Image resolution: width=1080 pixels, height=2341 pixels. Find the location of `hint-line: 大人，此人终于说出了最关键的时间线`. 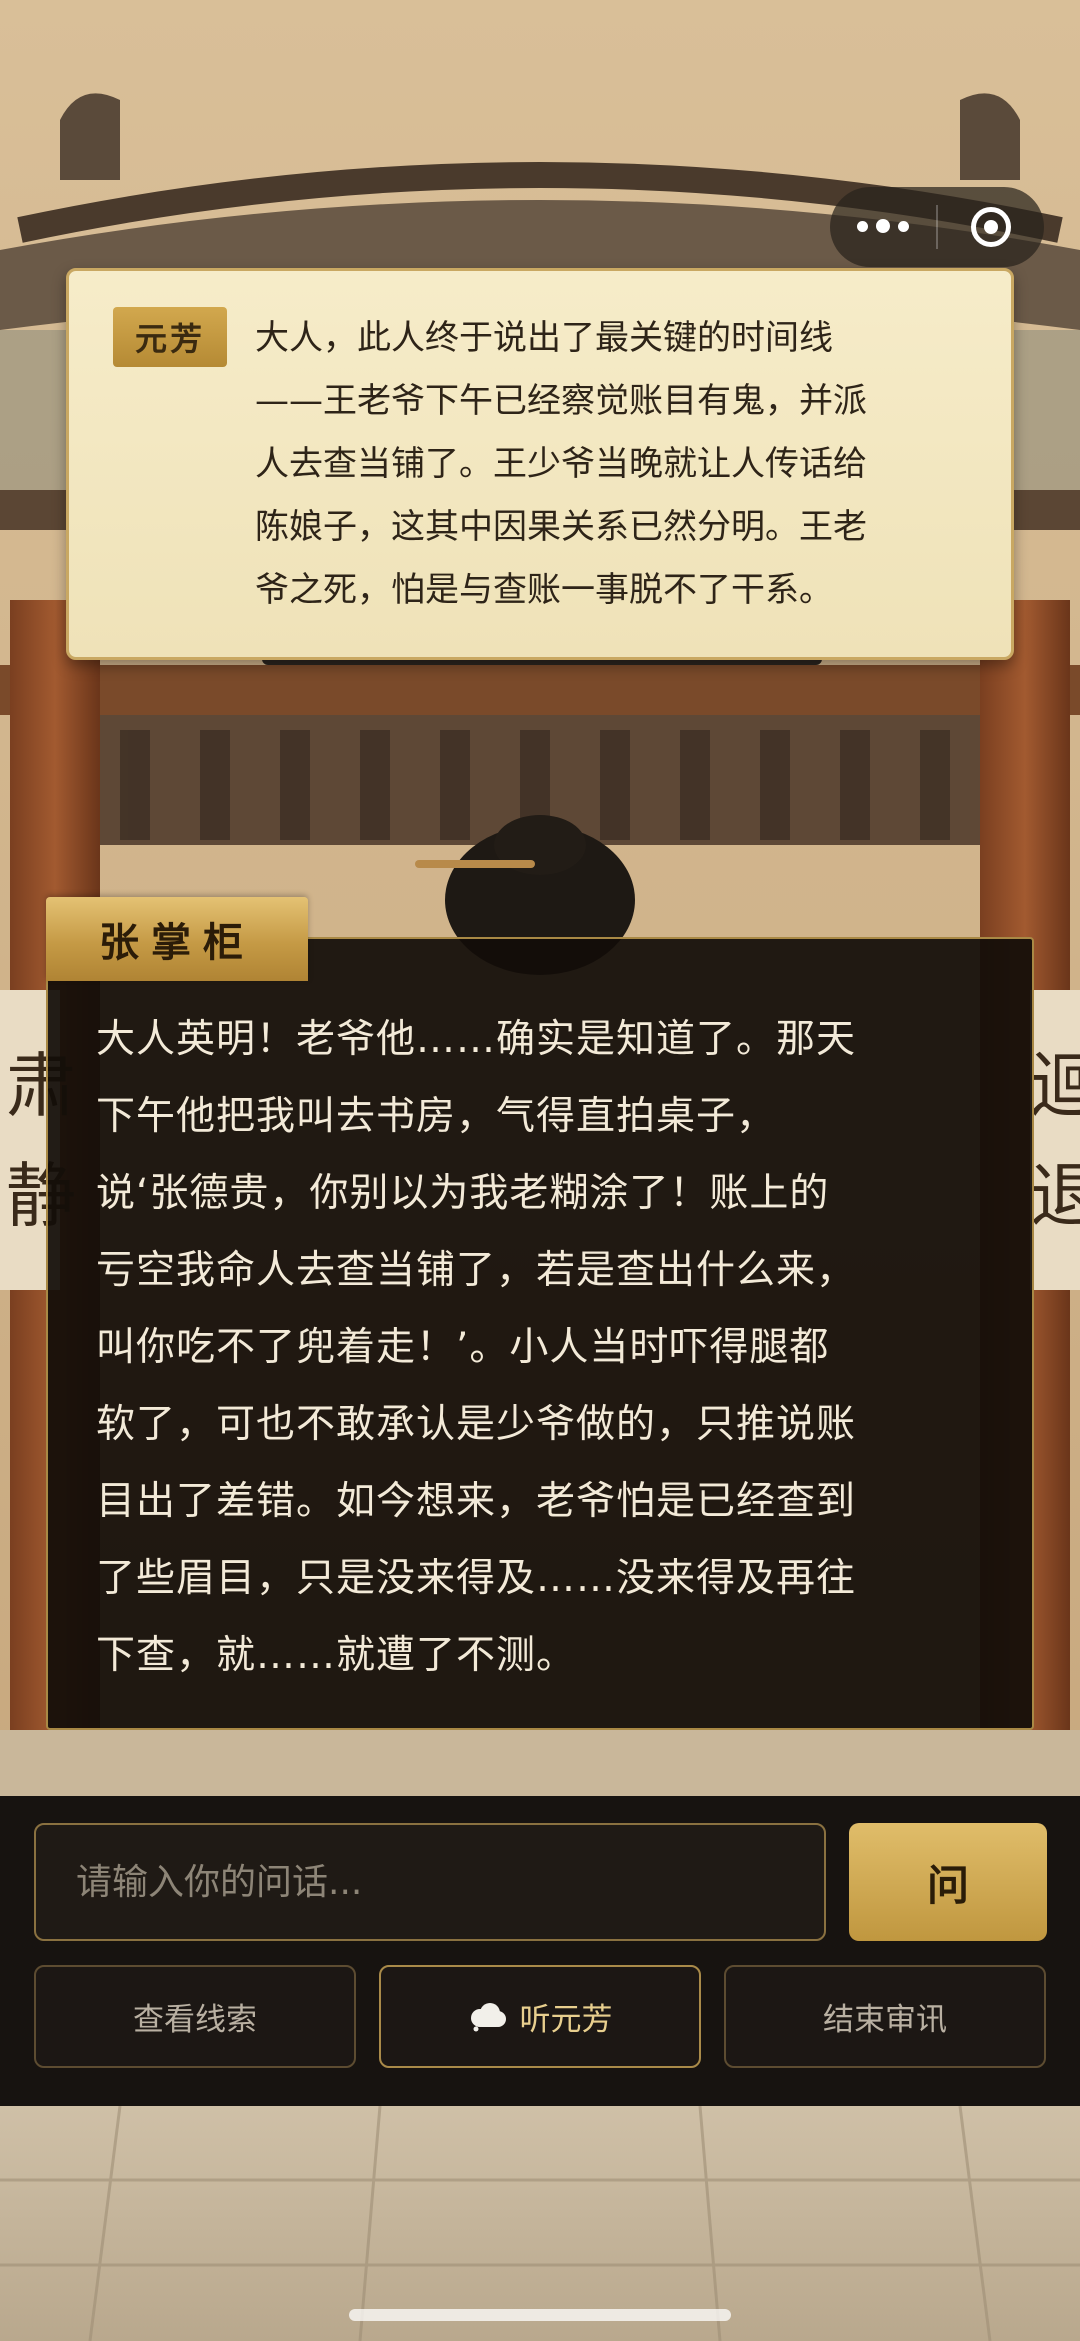

hint-line: 大人，此人终于说出了最关键的时间线 is located at coordinates (544, 338).